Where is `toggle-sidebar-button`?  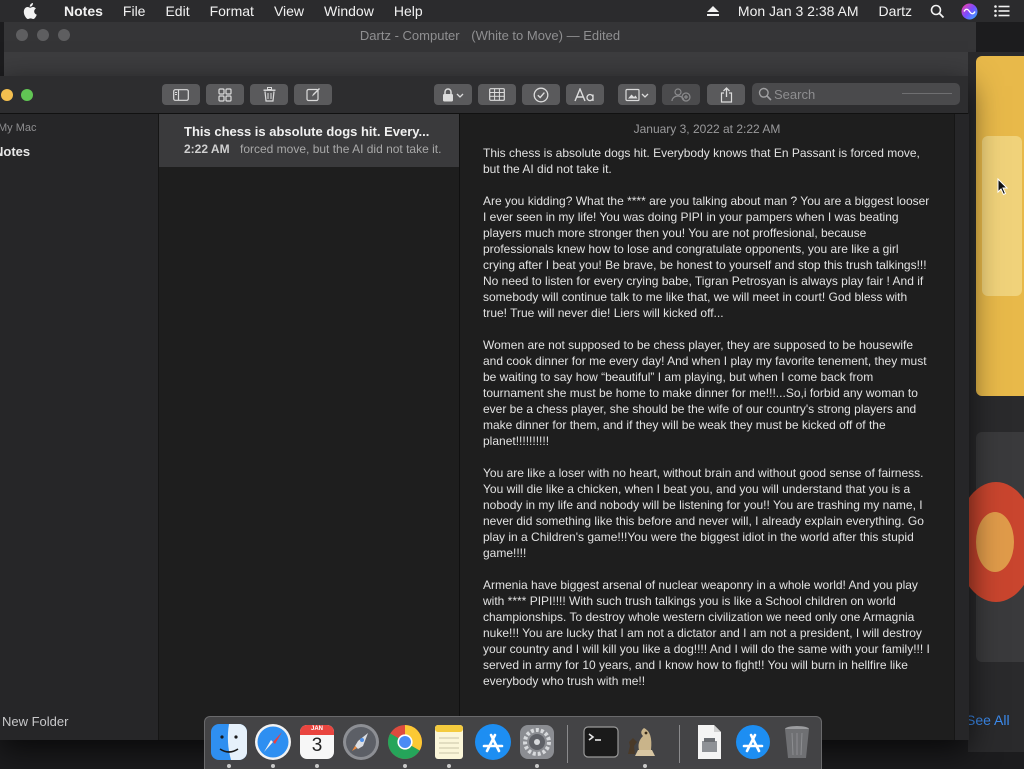
toggle-sidebar-button is located at coordinates (181, 94).